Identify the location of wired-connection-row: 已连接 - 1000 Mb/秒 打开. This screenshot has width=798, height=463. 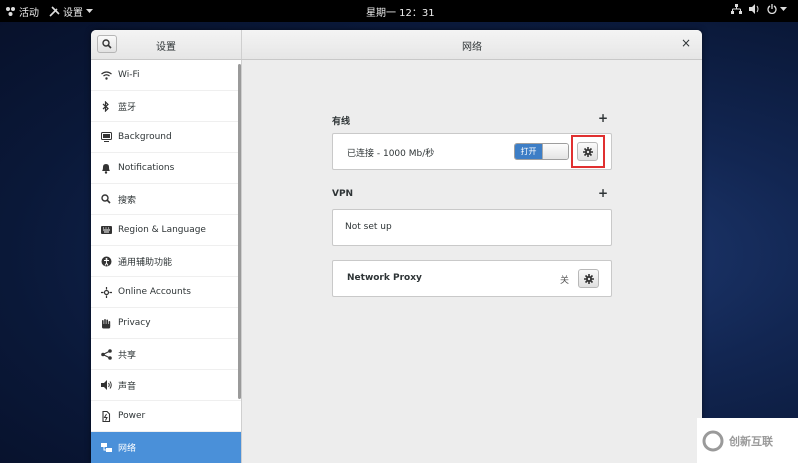
(472, 151).